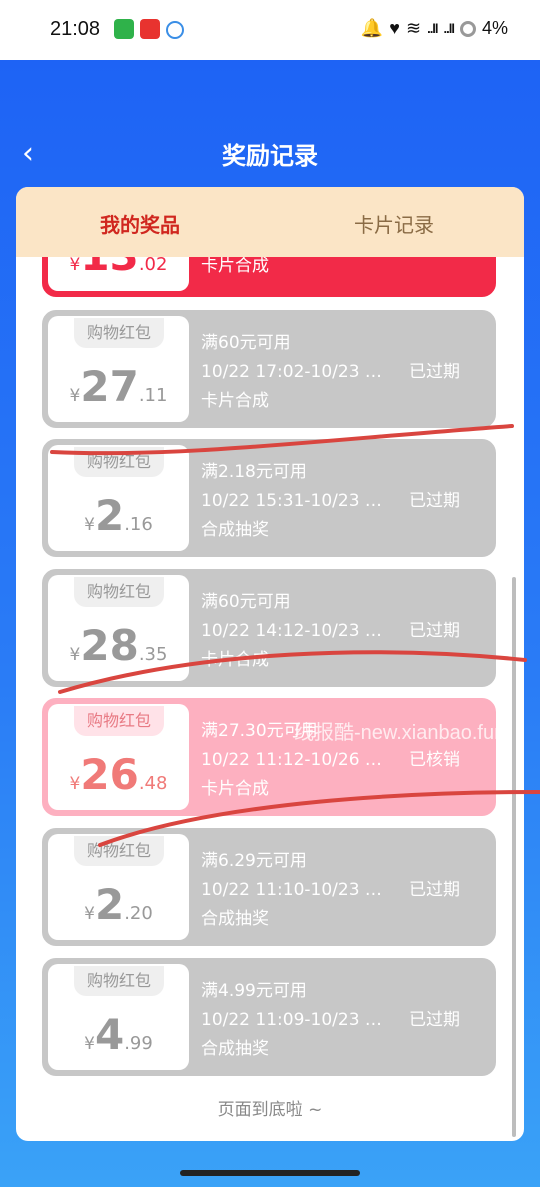  What do you see at coordinates (254, 991) in the screenshot?
I see `coupon-condition: 满4.99元可用` at bounding box center [254, 991].